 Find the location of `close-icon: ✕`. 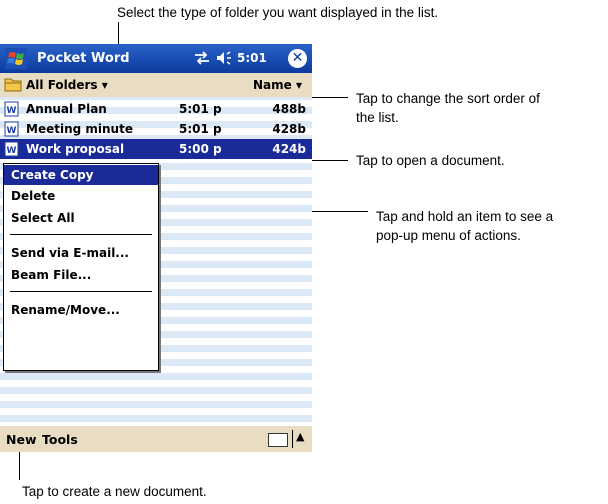

close-icon: ✕ is located at coordinates (297, 58).